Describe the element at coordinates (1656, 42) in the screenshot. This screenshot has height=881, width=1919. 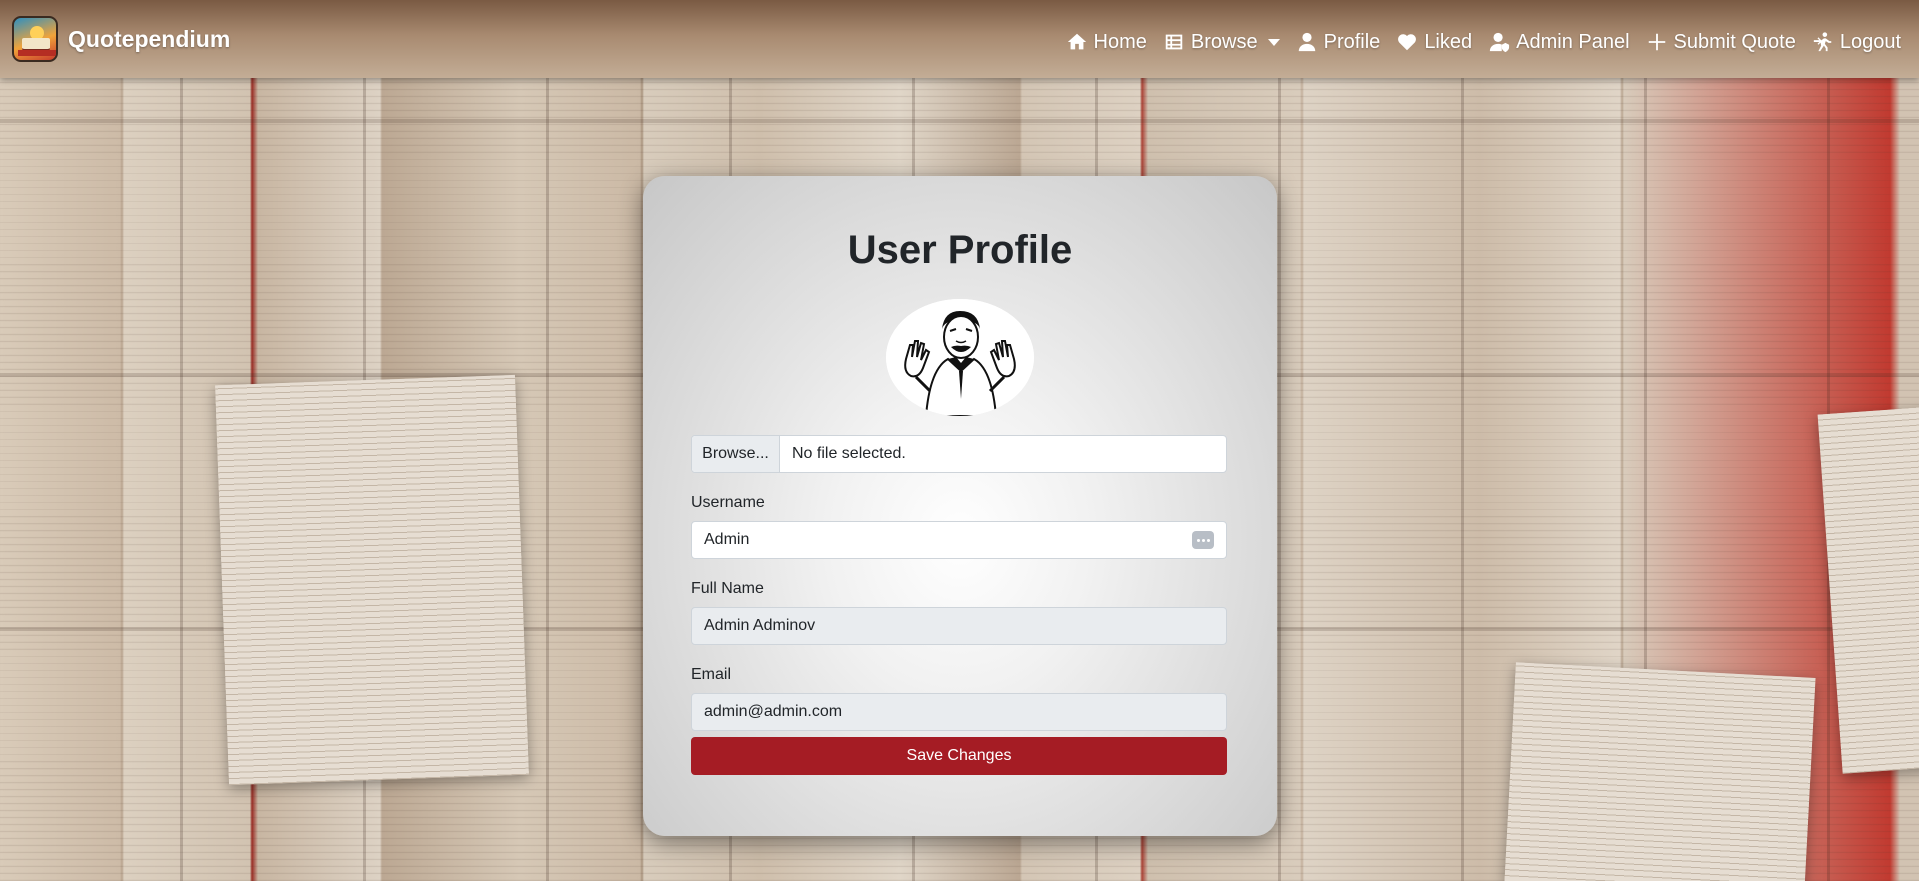
I see `plus-icon` at that location.